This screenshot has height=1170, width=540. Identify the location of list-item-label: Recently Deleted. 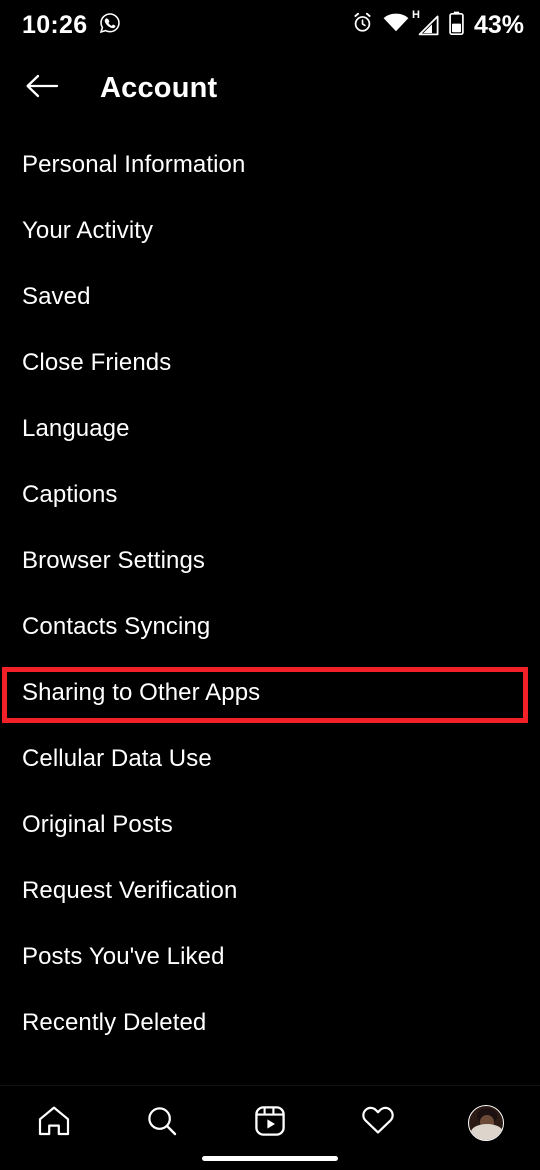
(114, 1022).